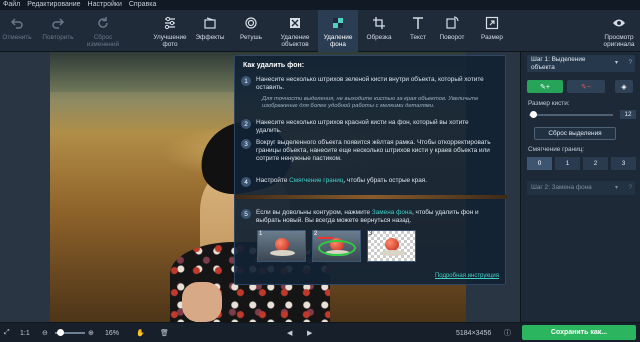  What do you see at coordinates (105, 5) in the screenshot?
I see `menu-settings: Настройки` at bounding box center [105, 5].